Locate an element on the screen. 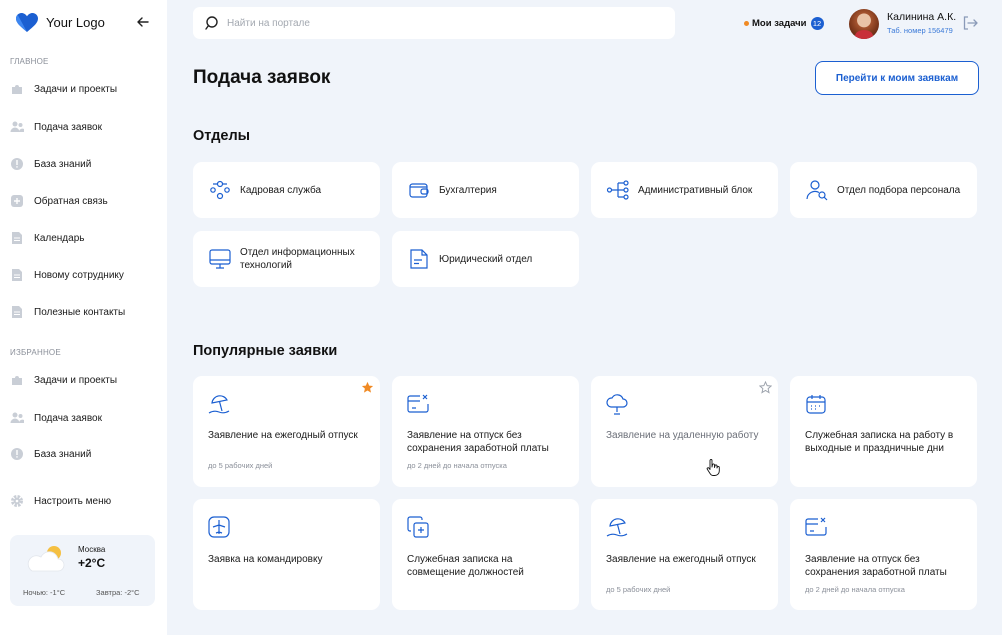 The width and height of the screenshot is (1002, 635). monitor-icon is located at coordinates (220, 259).